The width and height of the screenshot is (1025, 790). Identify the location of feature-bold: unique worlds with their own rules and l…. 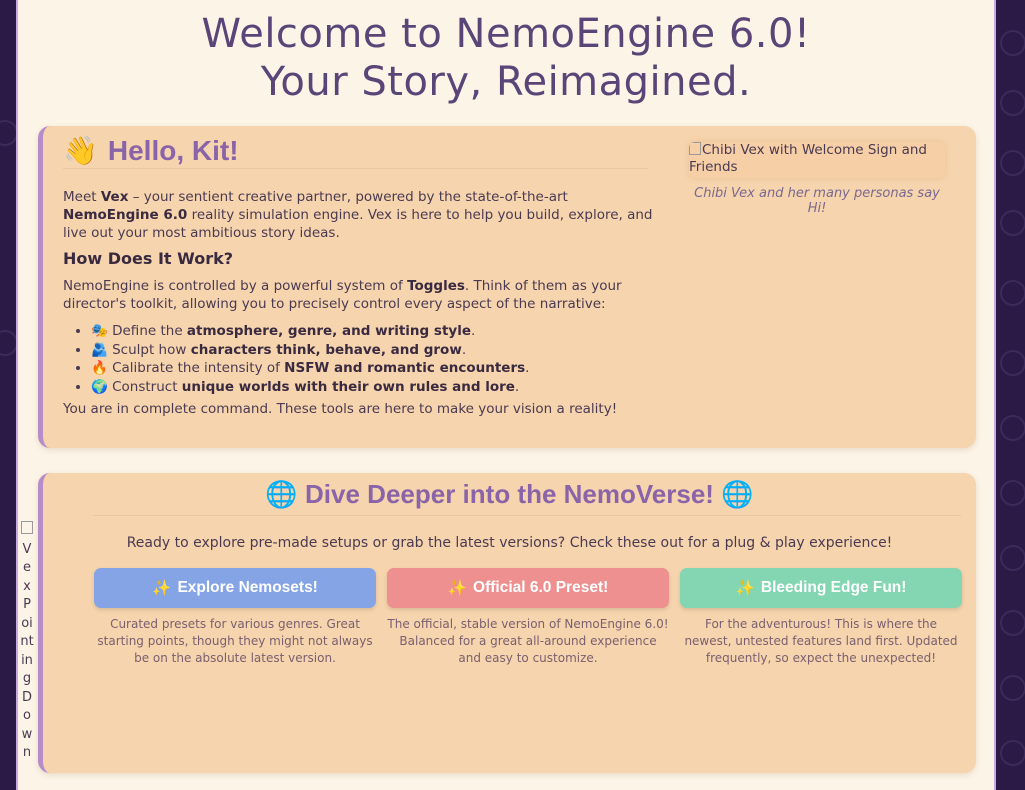
(348, 386).